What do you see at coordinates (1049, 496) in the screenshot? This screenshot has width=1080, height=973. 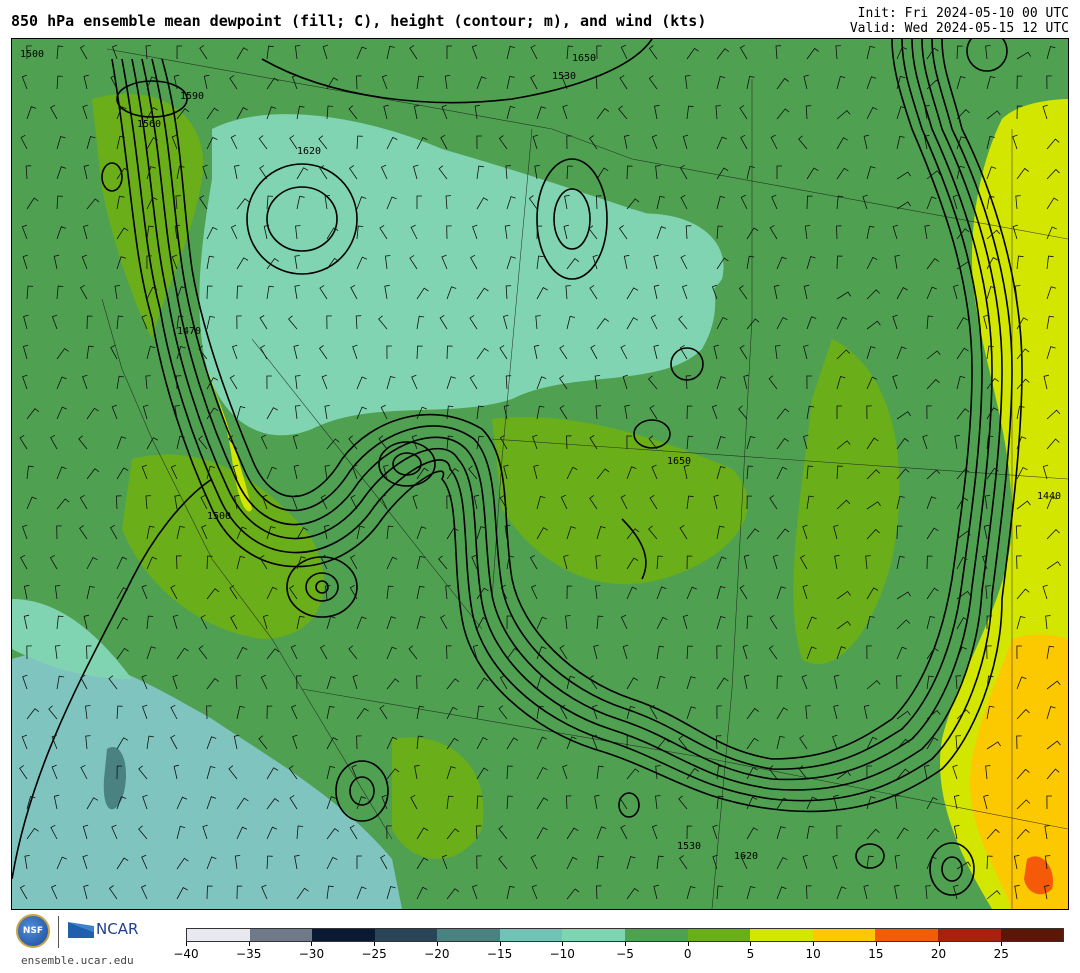 I see `contour-label: 1440` at bounding box center [1049, 496].